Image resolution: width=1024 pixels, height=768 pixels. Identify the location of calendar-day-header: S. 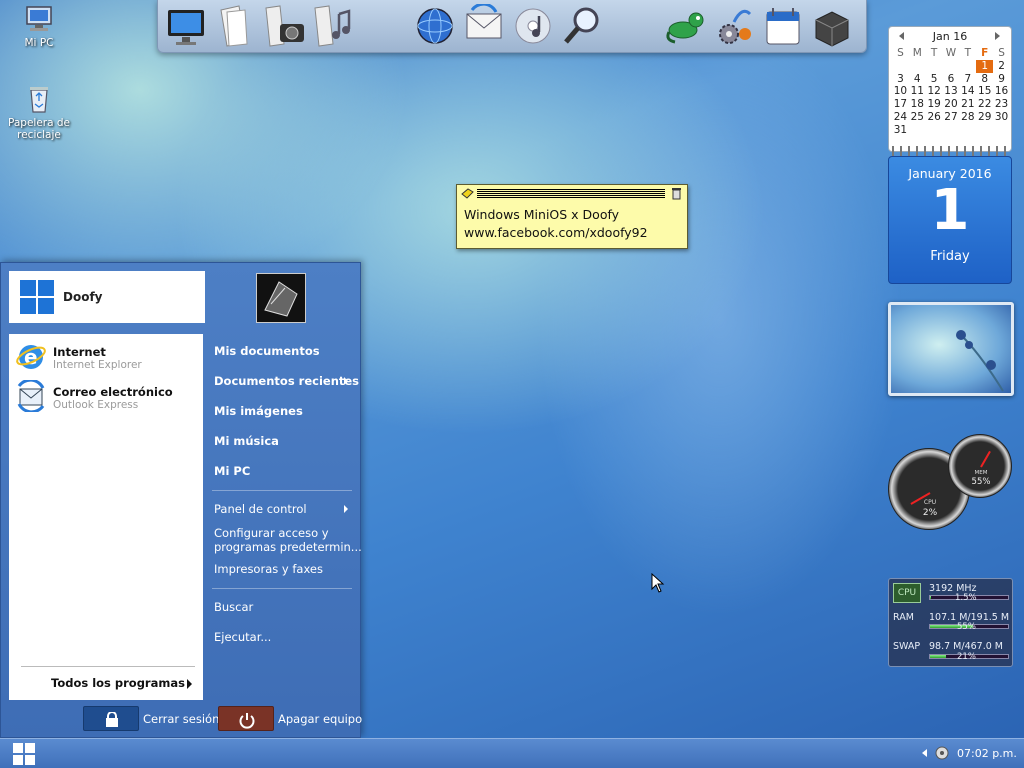
(900, 53).